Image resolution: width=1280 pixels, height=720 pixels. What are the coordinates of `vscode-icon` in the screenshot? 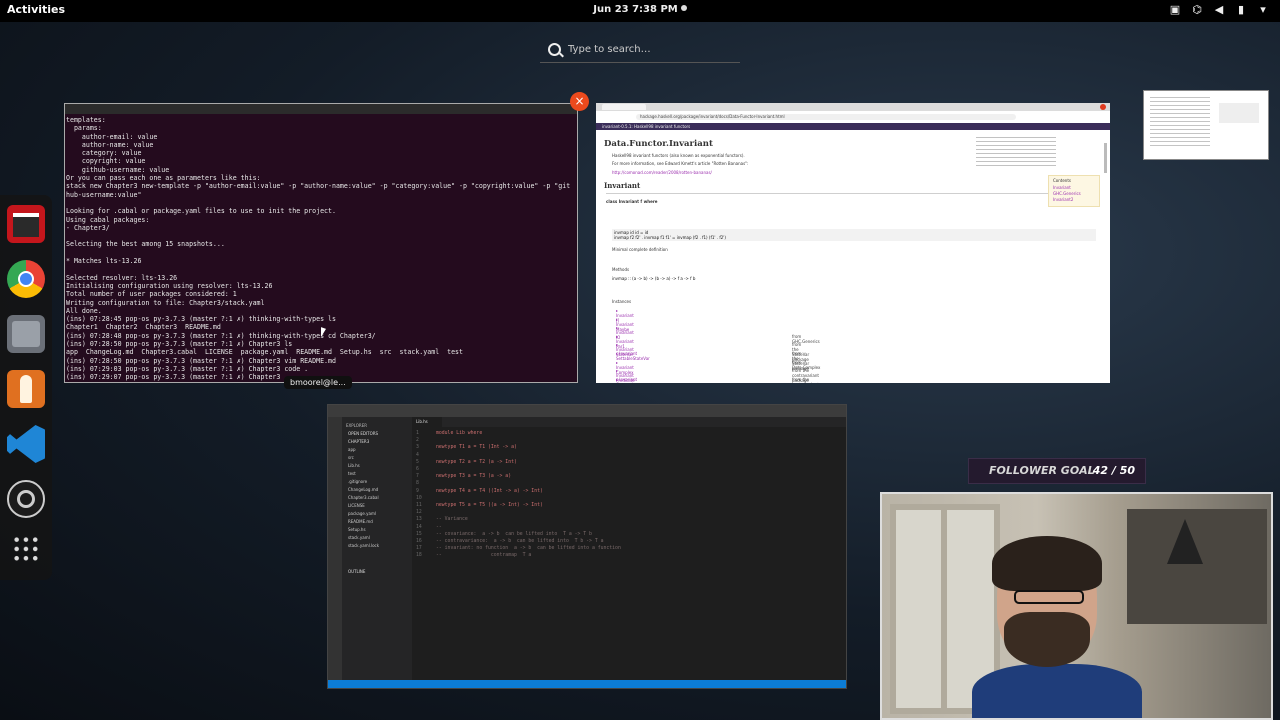 It's located at (26, 444).